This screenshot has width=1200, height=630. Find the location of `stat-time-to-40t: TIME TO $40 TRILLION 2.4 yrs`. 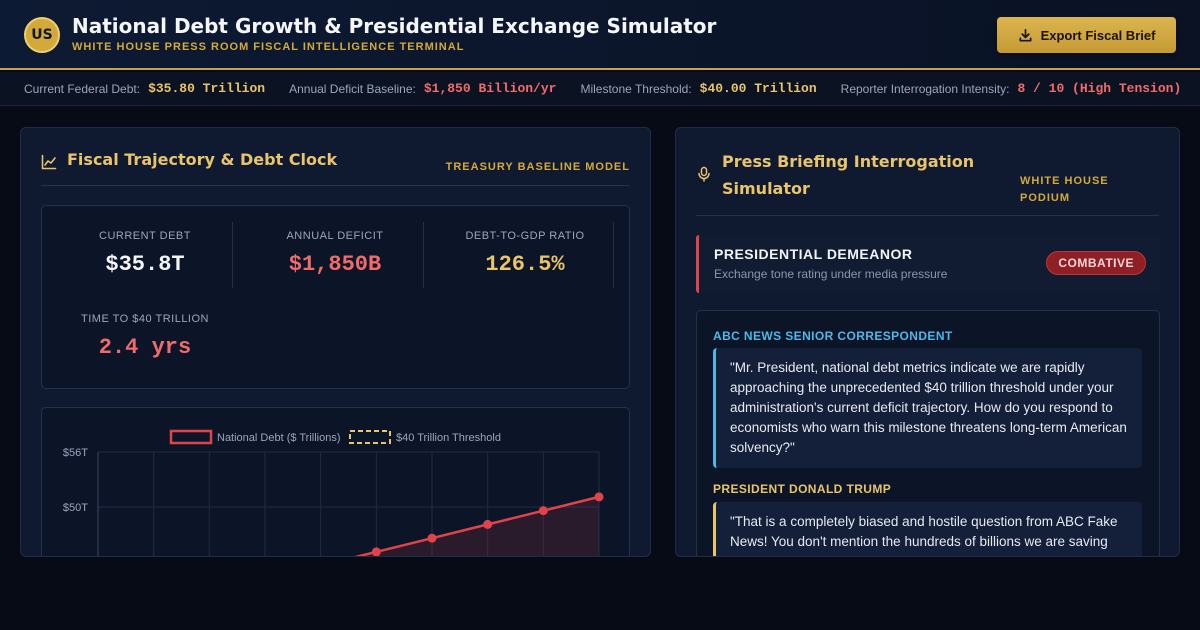

stat-time-to-40t: TIME TO $40 TRILLION 2.4 yrs is located at coordinates (145, 336).